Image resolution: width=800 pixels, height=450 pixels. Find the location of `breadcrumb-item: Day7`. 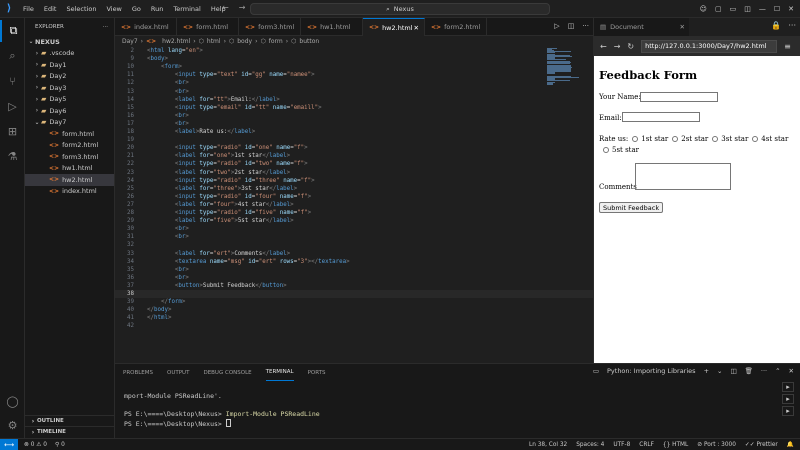

breadcrumb-item: Day7 is located at coordinates (130, 41).